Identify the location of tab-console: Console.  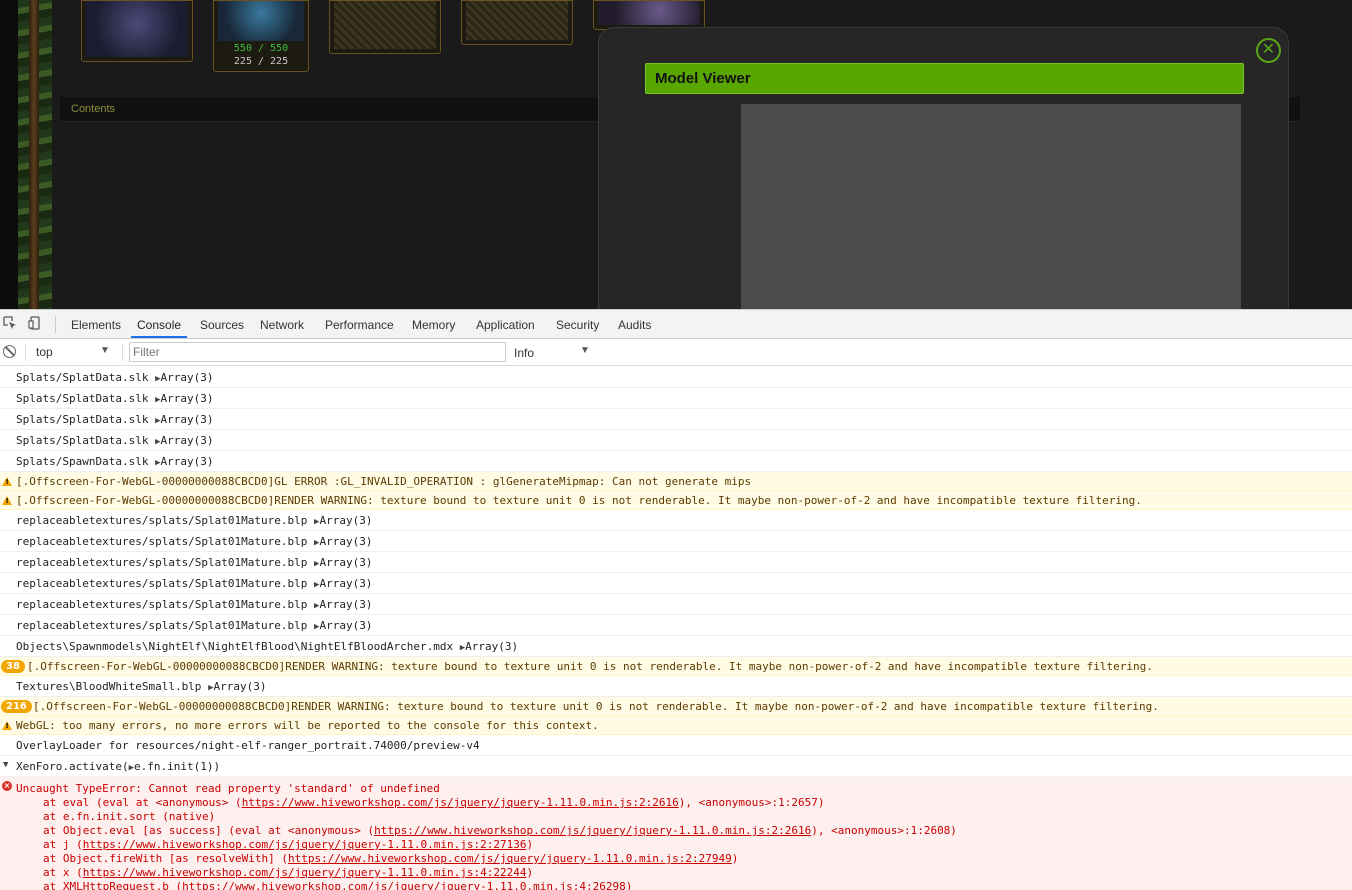
(159, 325).